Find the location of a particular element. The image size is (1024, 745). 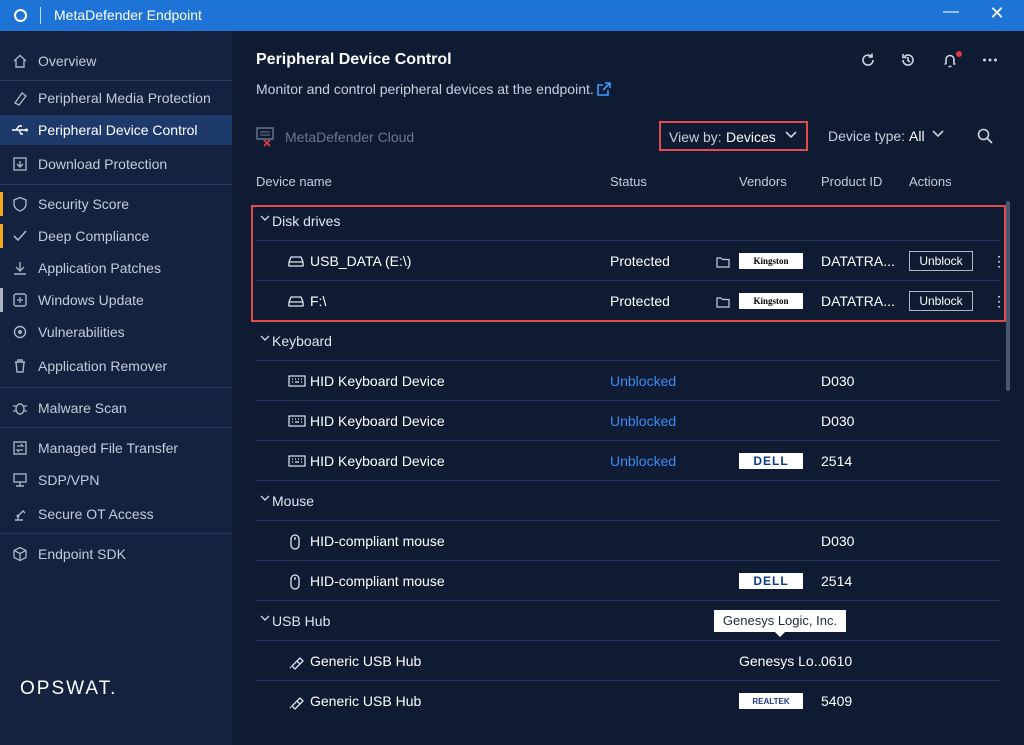

file-transfer-icon is located at coordinates (19, 448).